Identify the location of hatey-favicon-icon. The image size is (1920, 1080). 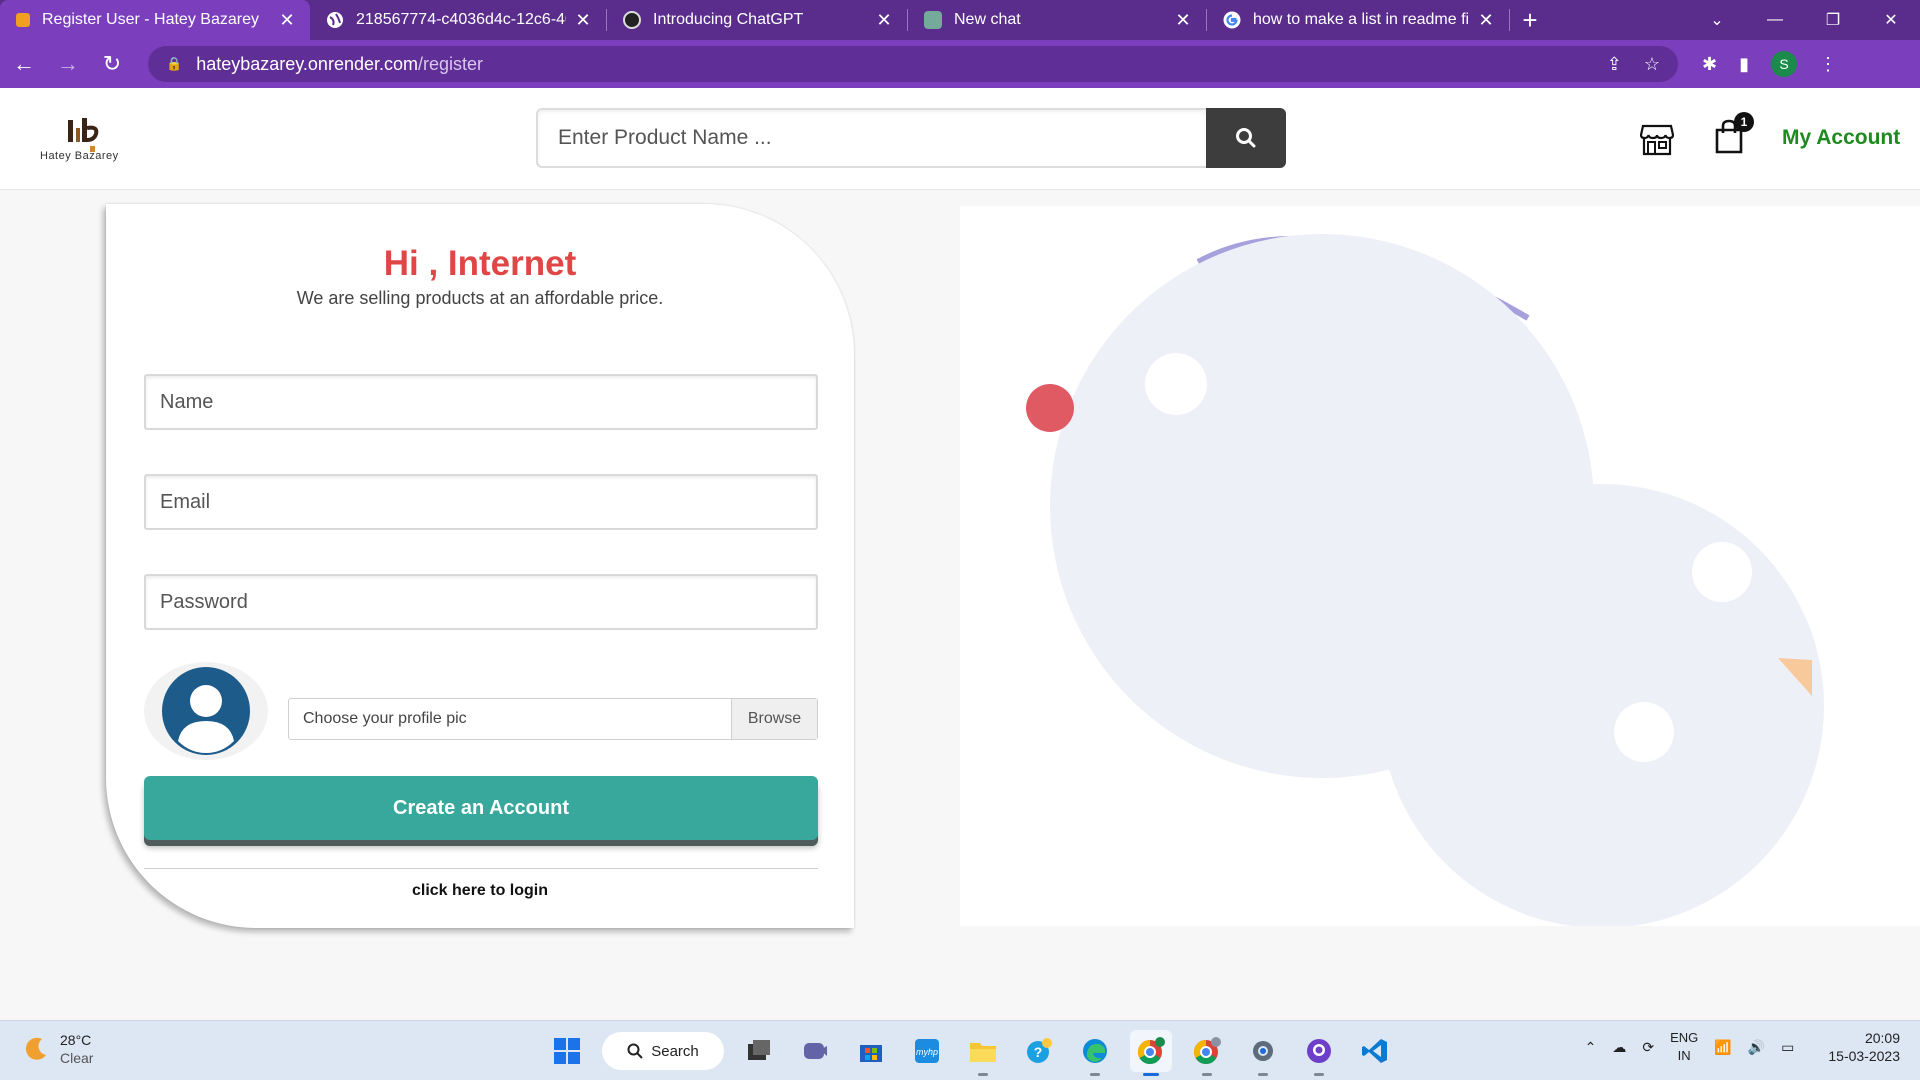
(23, 20).